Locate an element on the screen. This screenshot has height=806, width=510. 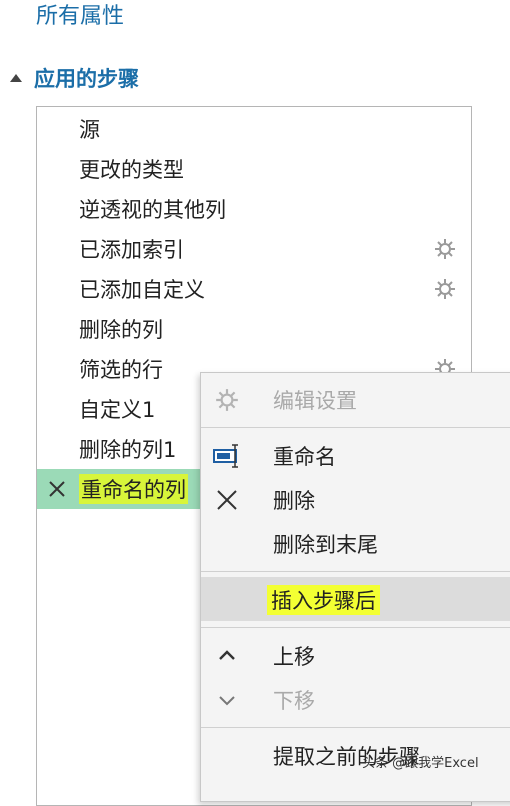
rename-icon is located at coordinates (225, 456).